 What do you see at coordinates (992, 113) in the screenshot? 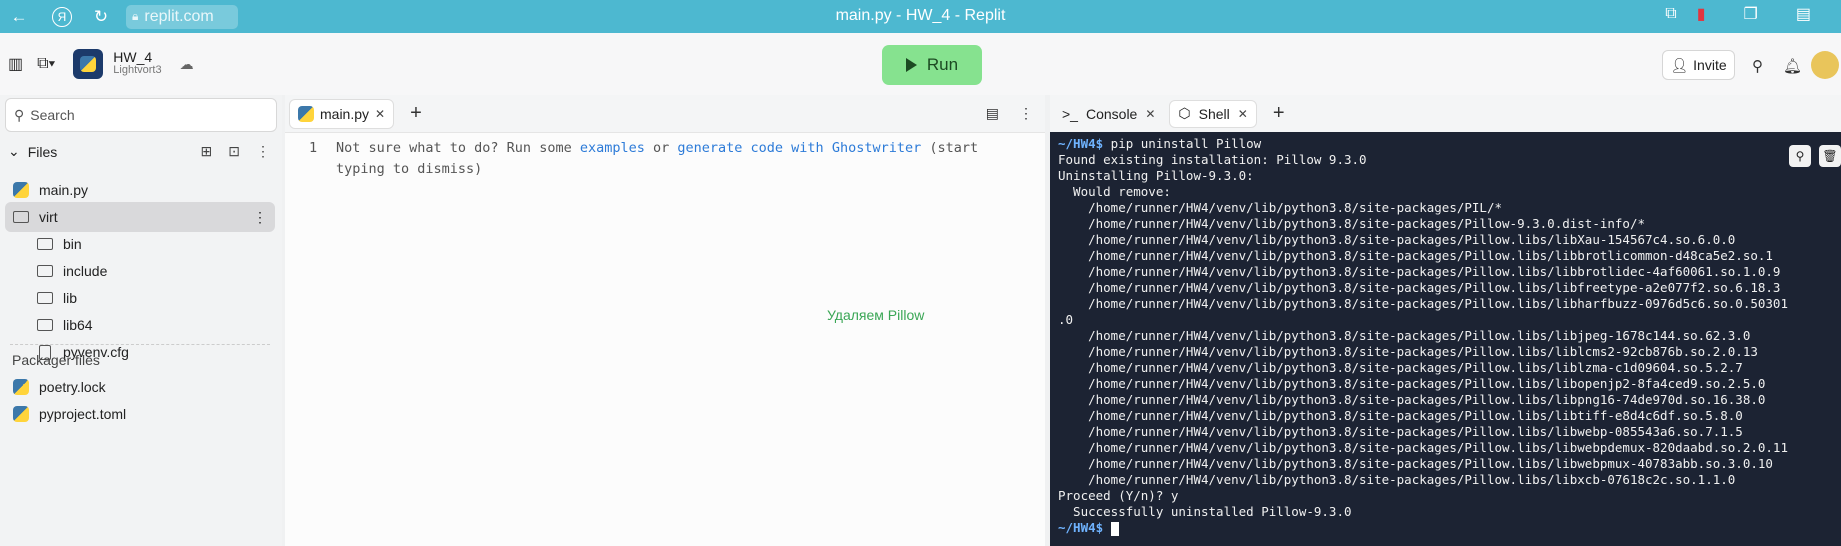
I see `editor-settings-icon: ▤` at bounding box center [992, 113].